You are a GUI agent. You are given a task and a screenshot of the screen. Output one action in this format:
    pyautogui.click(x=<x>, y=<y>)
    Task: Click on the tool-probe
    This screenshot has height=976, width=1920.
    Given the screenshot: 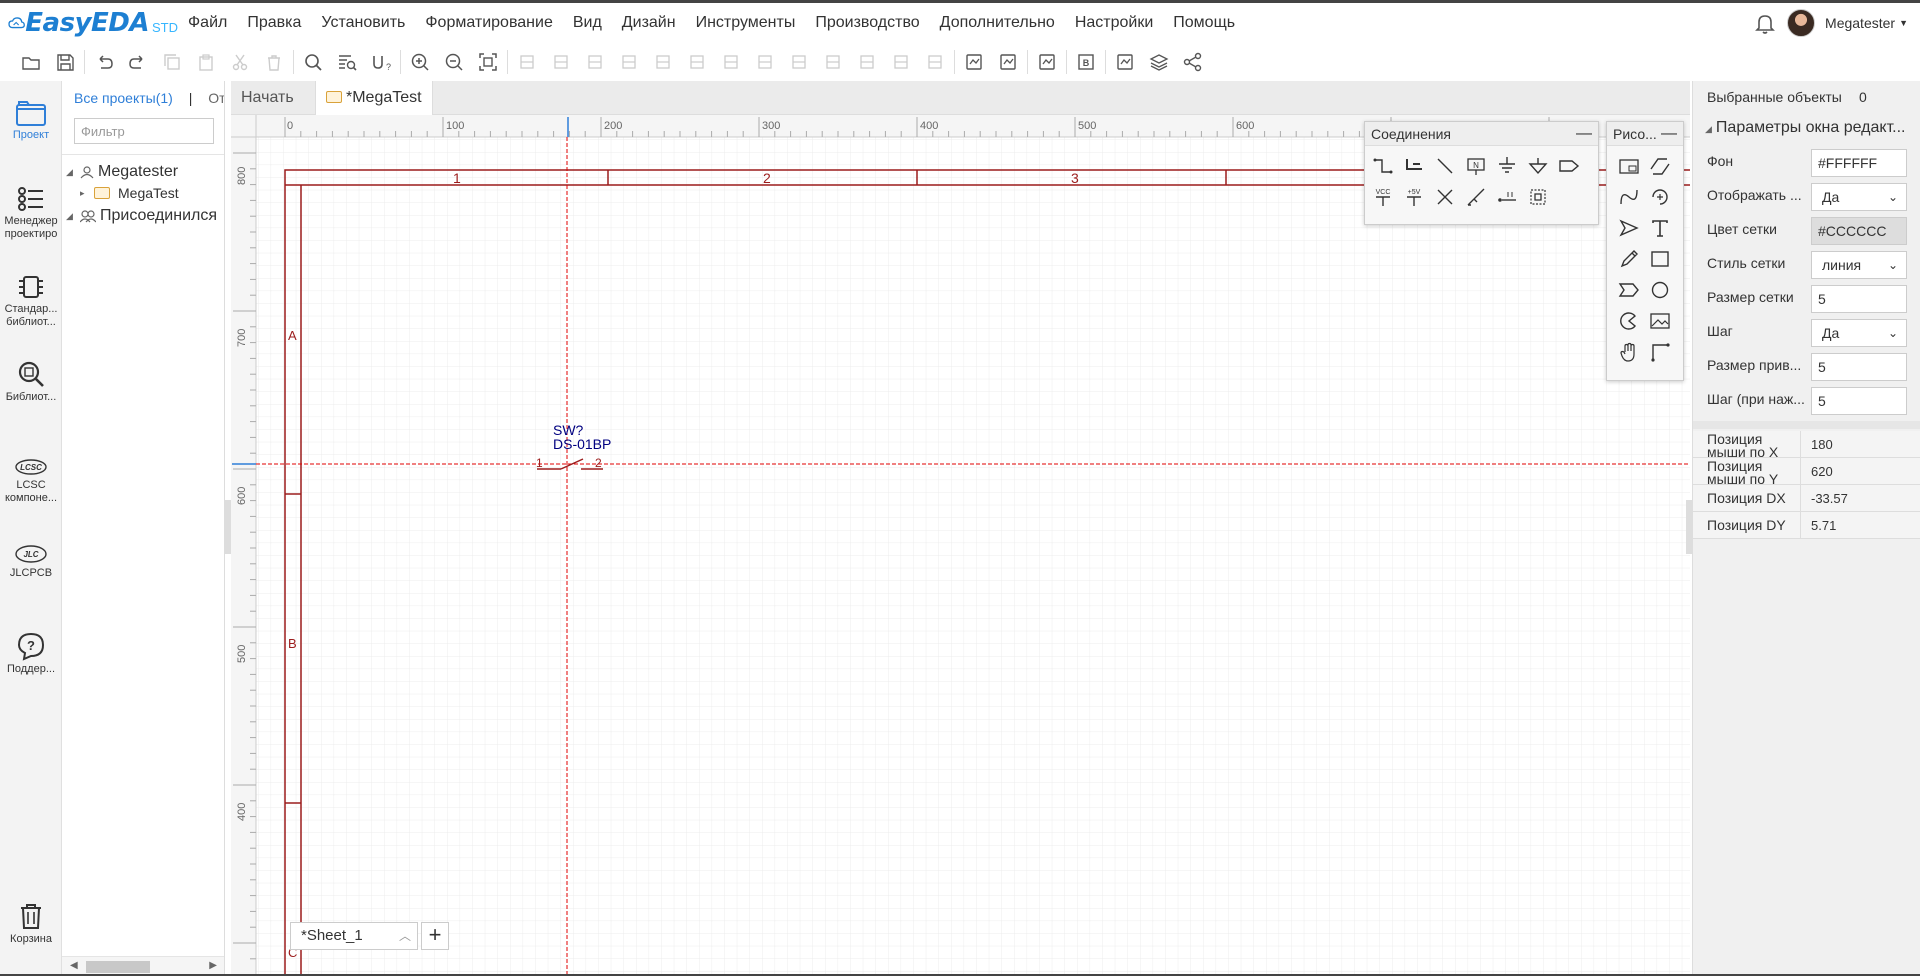 What is the action you would take?
    pyautogui.click(x=1475, y=196)
    